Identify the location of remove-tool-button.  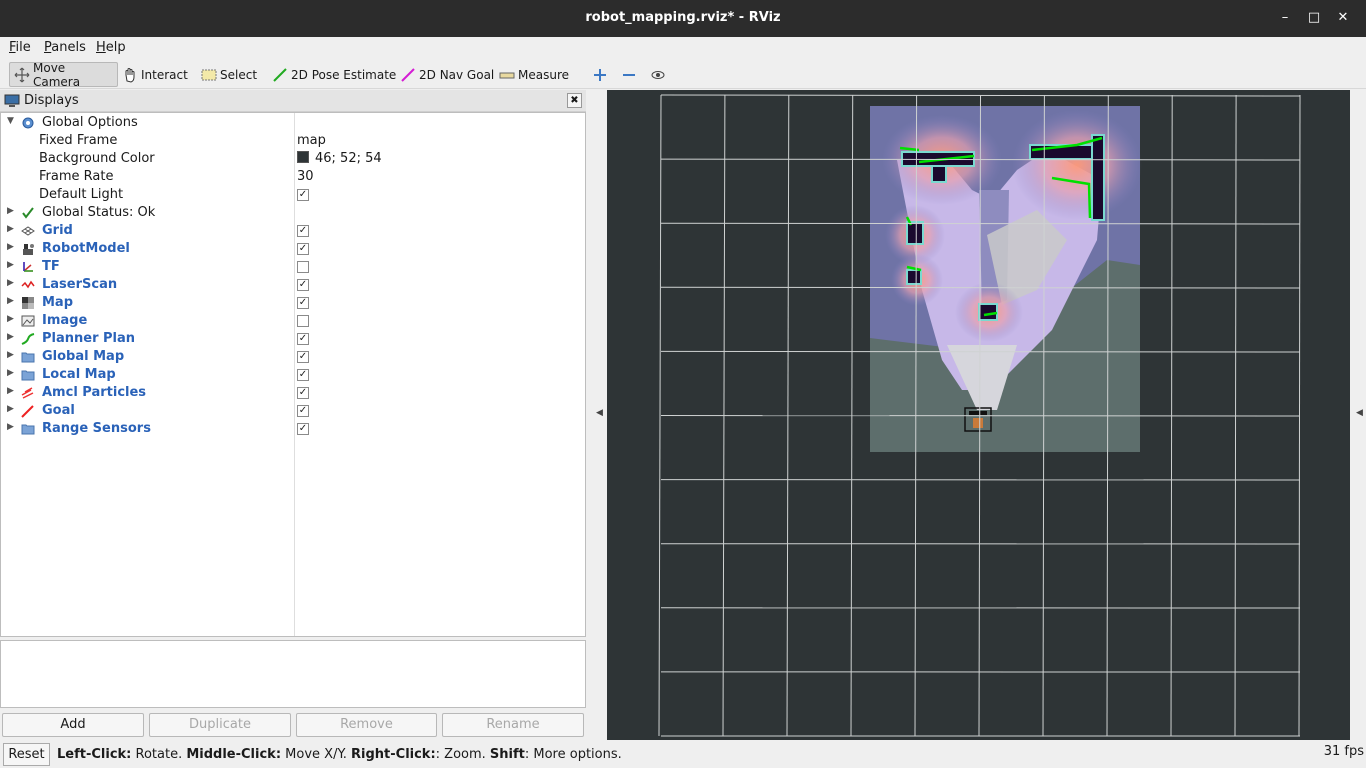
(630, 74).